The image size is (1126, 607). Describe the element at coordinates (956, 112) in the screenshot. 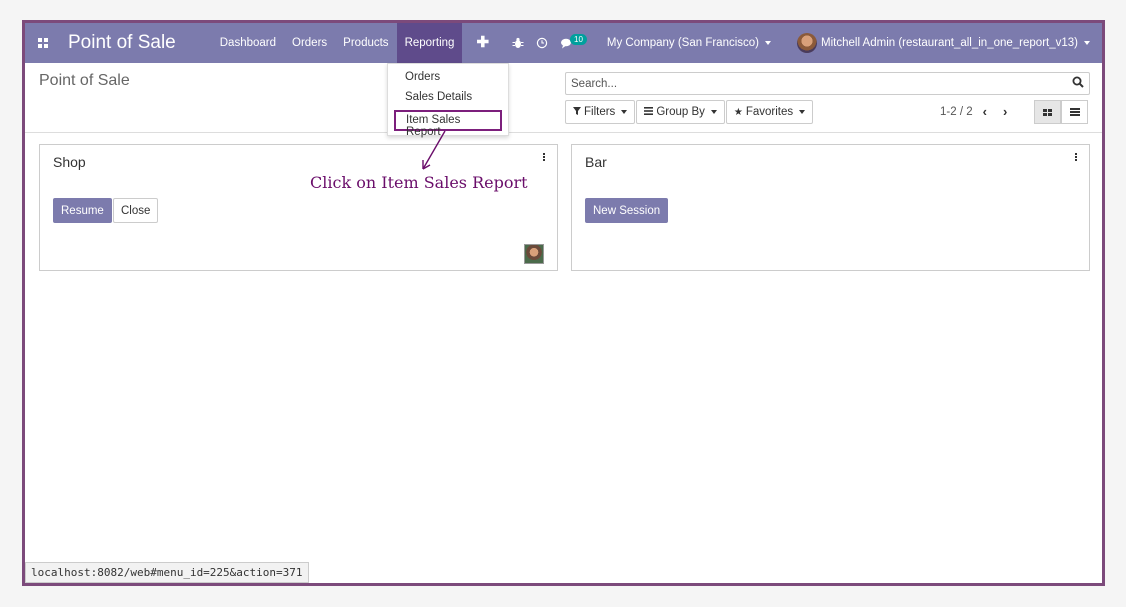

I see `pager-value: 1-2 / 2` at that location.